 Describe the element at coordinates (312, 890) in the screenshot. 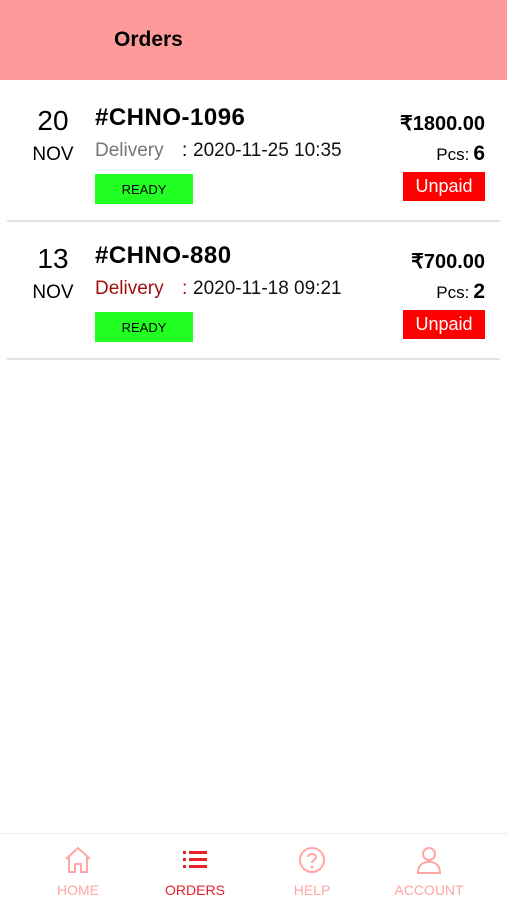

I see `tab-help-label: HELP` at that location.